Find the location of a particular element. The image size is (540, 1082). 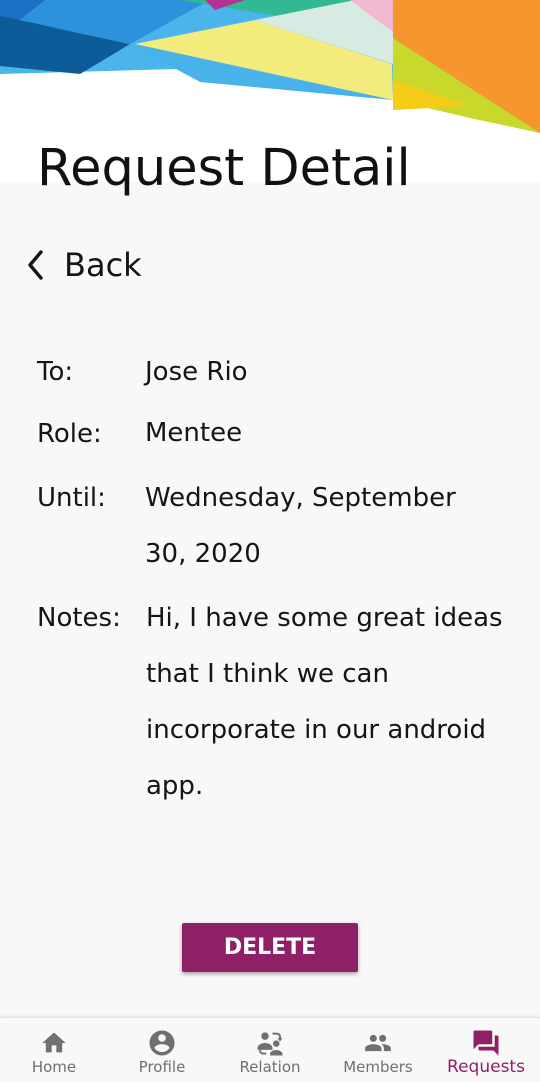

until-value: Wednesday, September 30, 2020 is located at coordinates (300, 526).